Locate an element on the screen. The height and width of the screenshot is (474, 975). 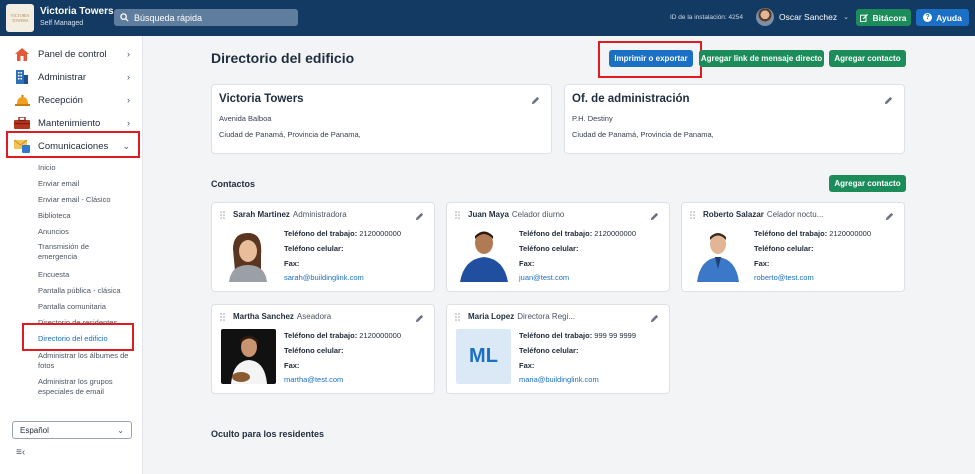
highlight-directorio-edificio is located at coordinates (78, 337).